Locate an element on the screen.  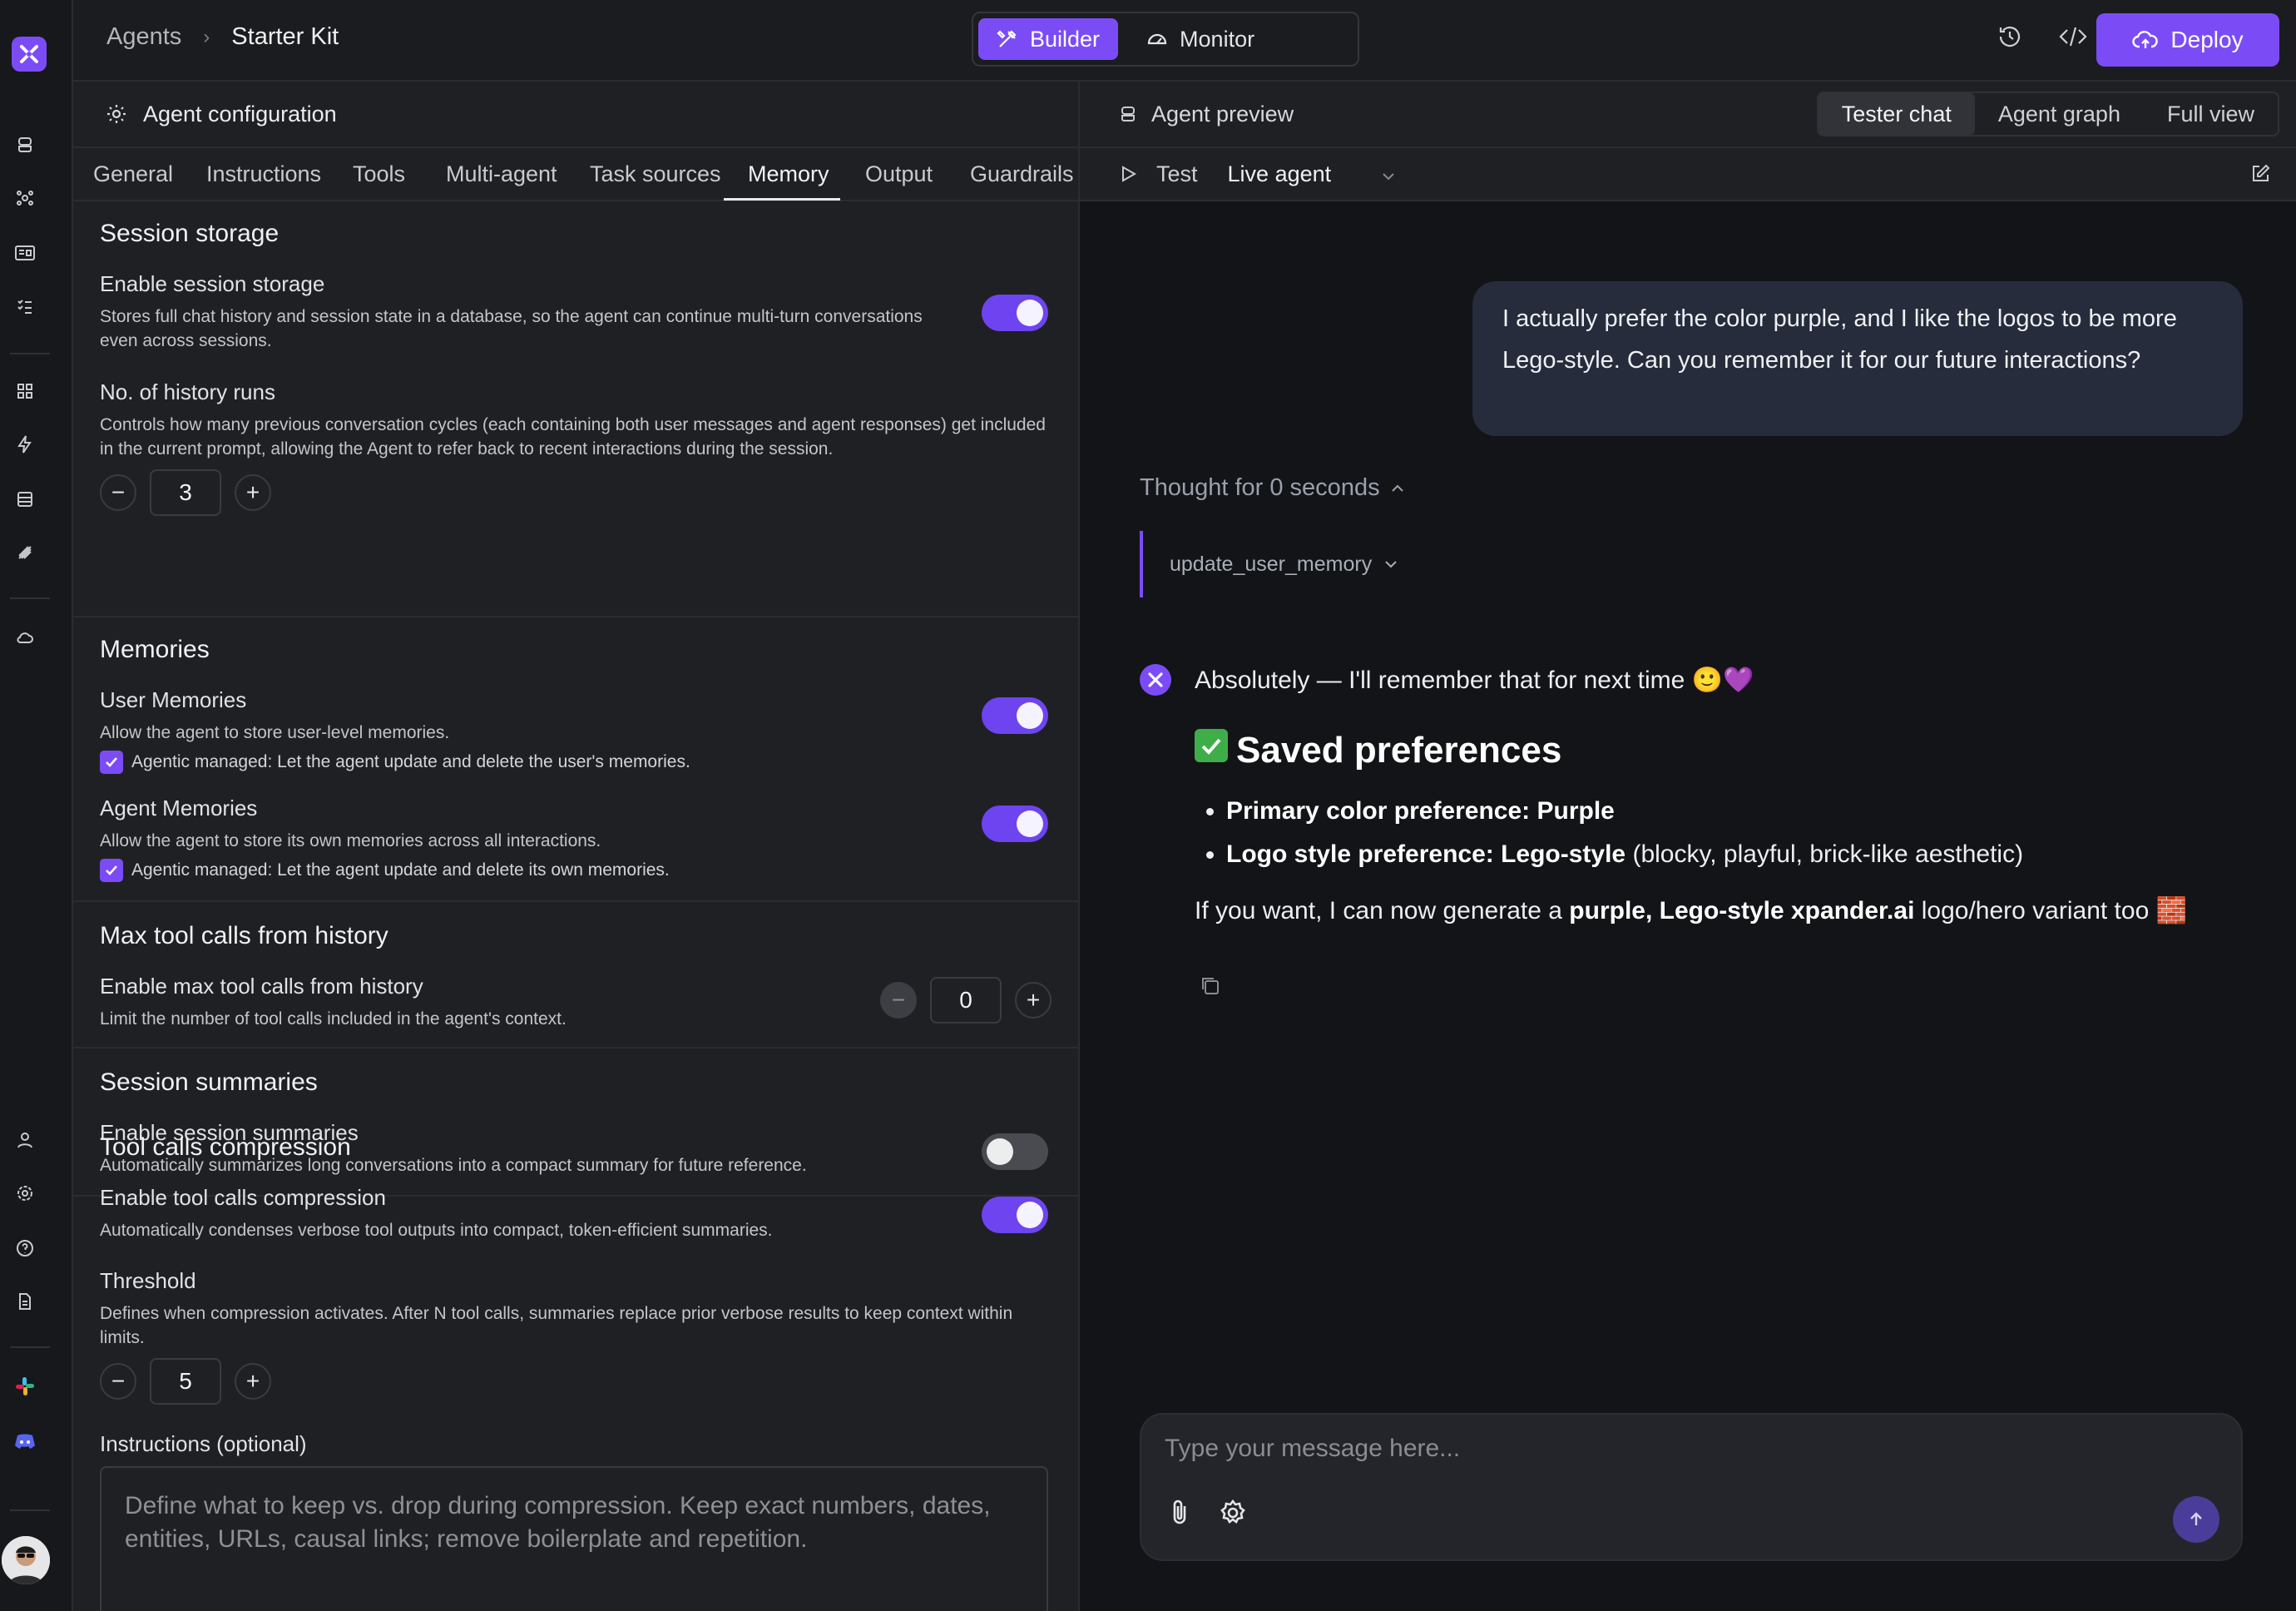
tab-tester-chat: Tester chat is located at coordinates (1896, 114).